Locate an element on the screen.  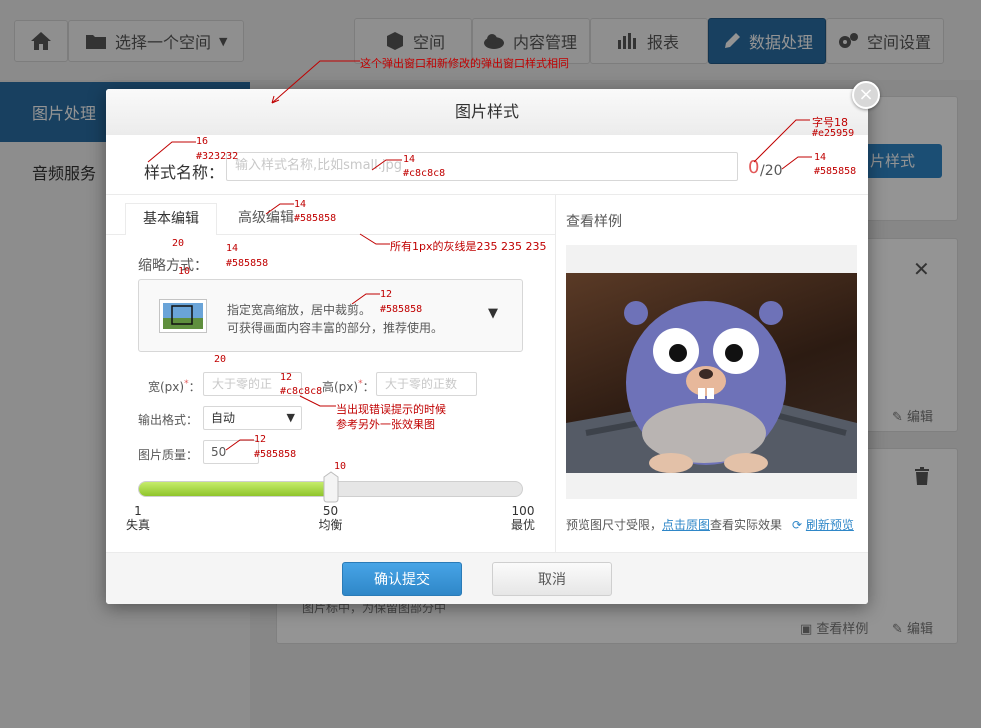
output-format-select: 自动 ▼ is located at coordinates (252, 418).